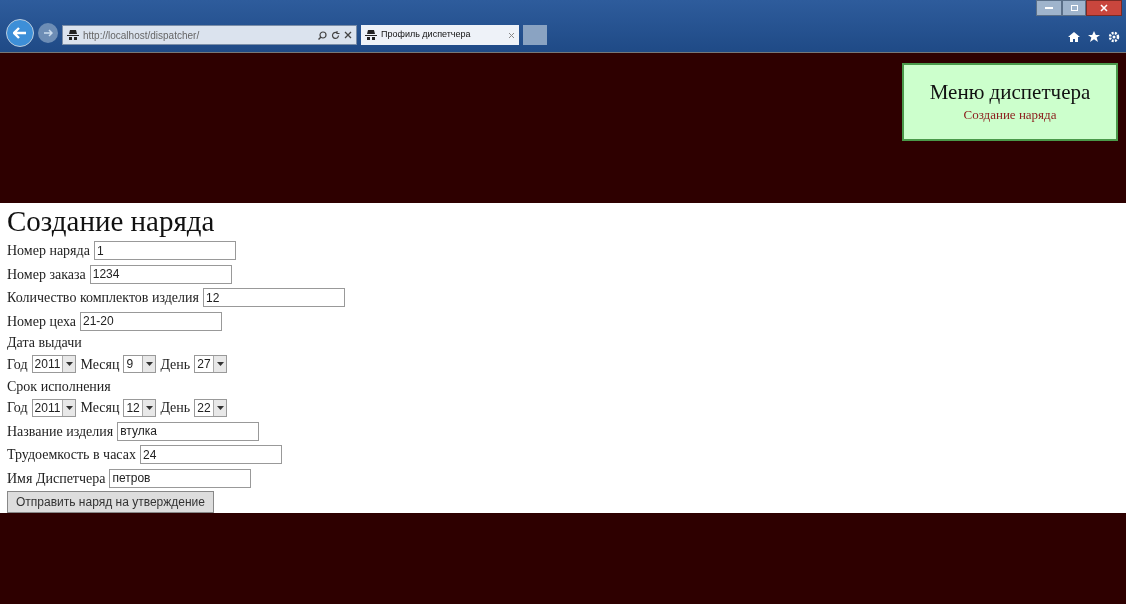 The height and width of the screenshot is (604, 1126). I want to click on field-label: Номер наряда, so click(48, 251).